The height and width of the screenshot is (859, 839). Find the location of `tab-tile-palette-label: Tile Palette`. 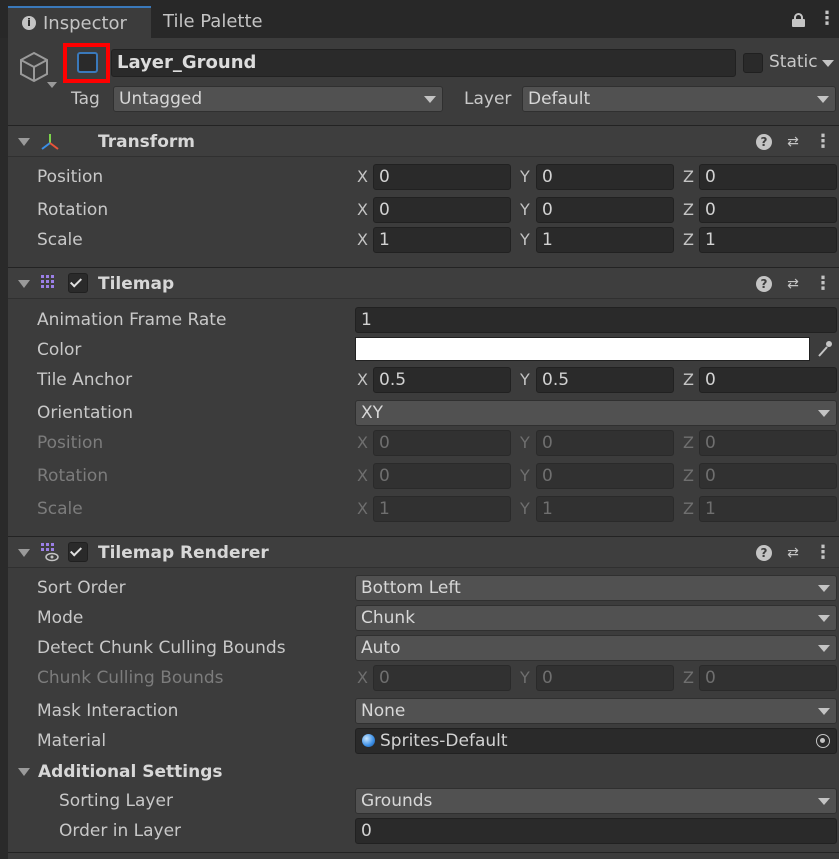

tab-tile-palette-label: Tile Palette is located at coordinates (213, 21).